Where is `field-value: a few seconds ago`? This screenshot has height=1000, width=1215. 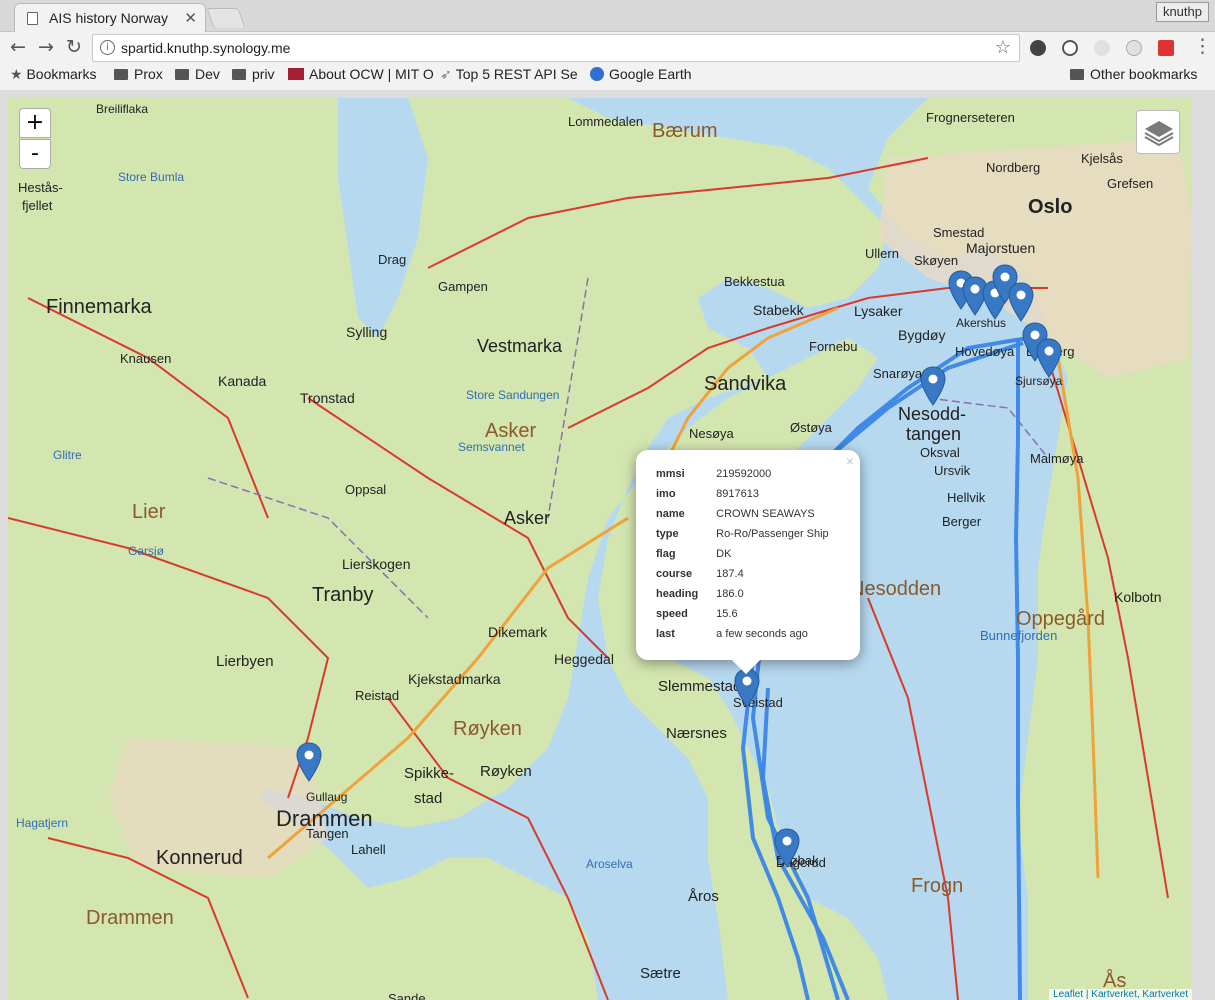 field-value: a few seconds ago is located at coordinates (762, 634).